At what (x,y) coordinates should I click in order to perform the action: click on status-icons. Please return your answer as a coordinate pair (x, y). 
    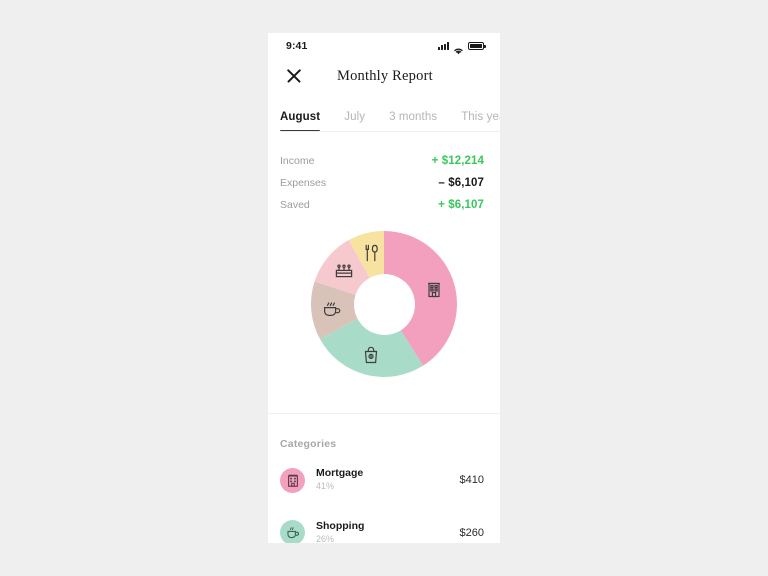
    Looking at the image, I should click on (462, 48).